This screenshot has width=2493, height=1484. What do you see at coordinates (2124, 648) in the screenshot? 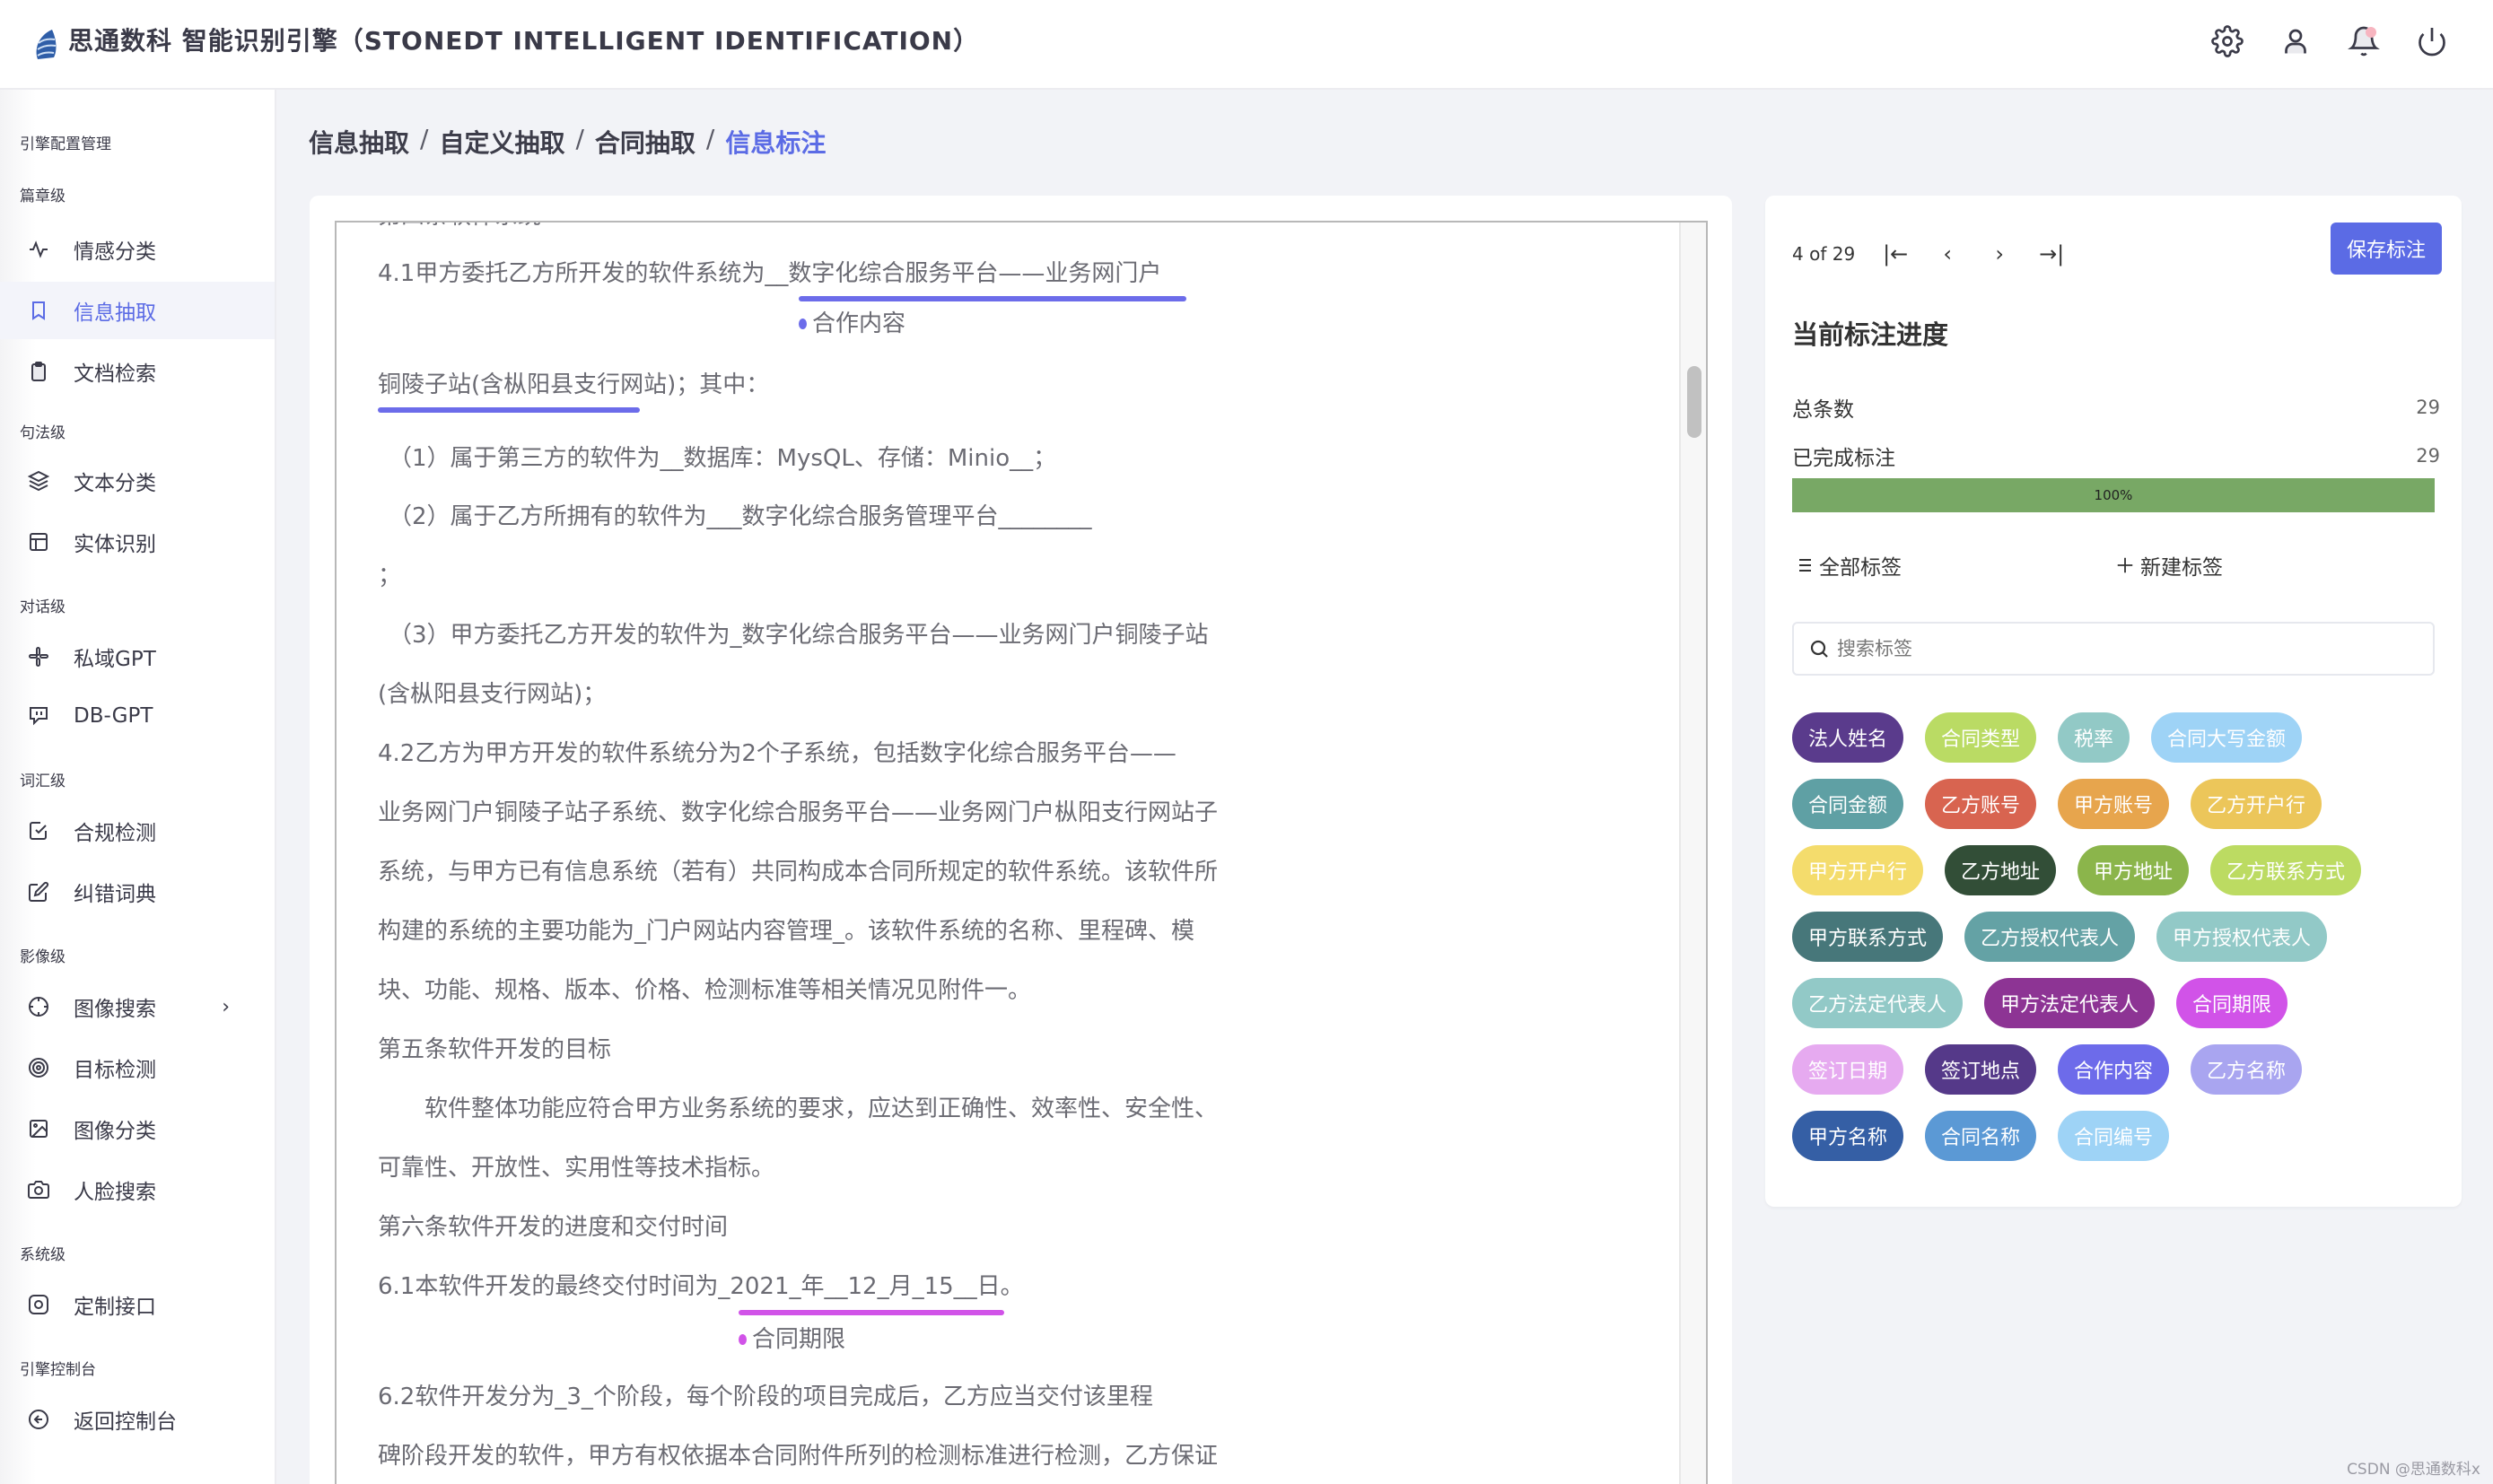
I see `tag-search-input` at bounding box center [2124, 648].